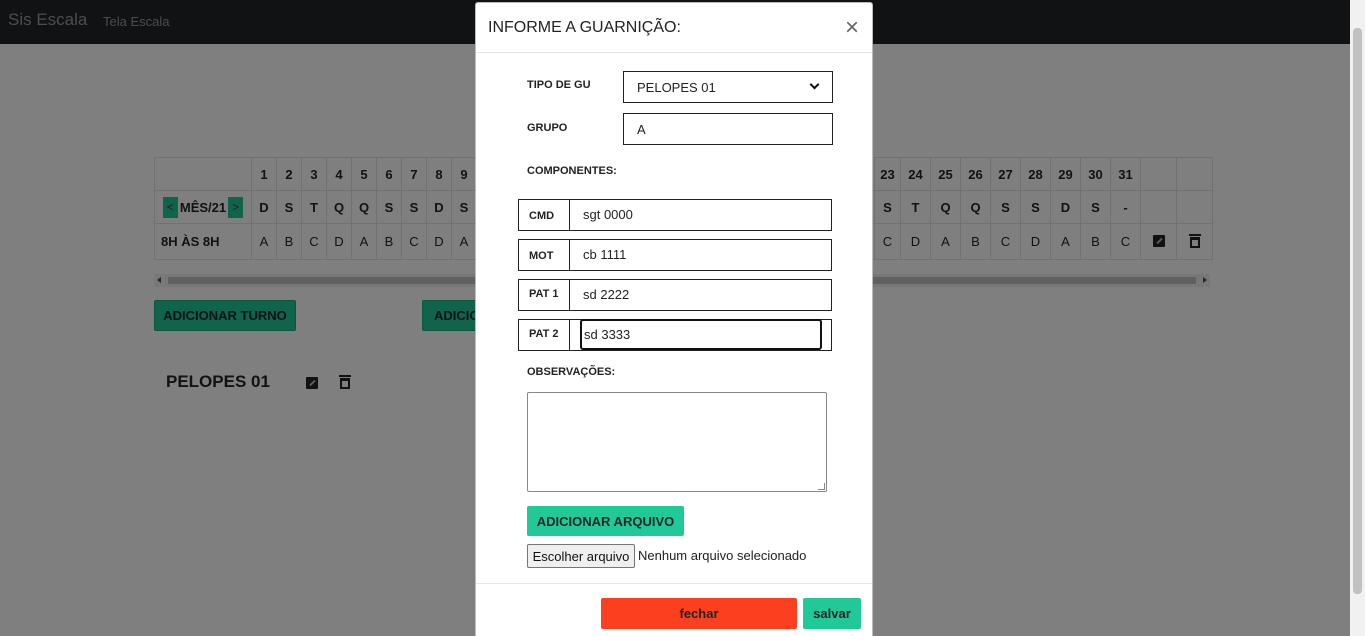  I want to click on tipo-select-value: PELOPES 01, so click(676, 87).